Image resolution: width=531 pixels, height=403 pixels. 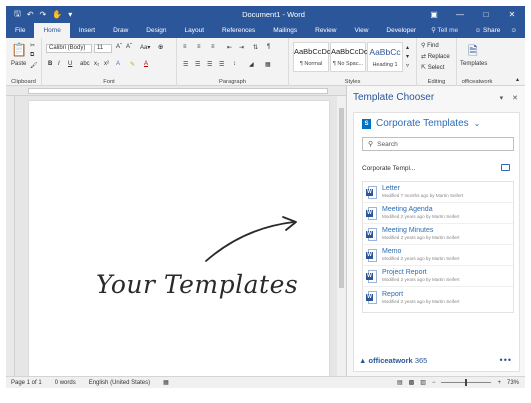 I want to click on more-options-icon: •••, so click(x=506, y=360).